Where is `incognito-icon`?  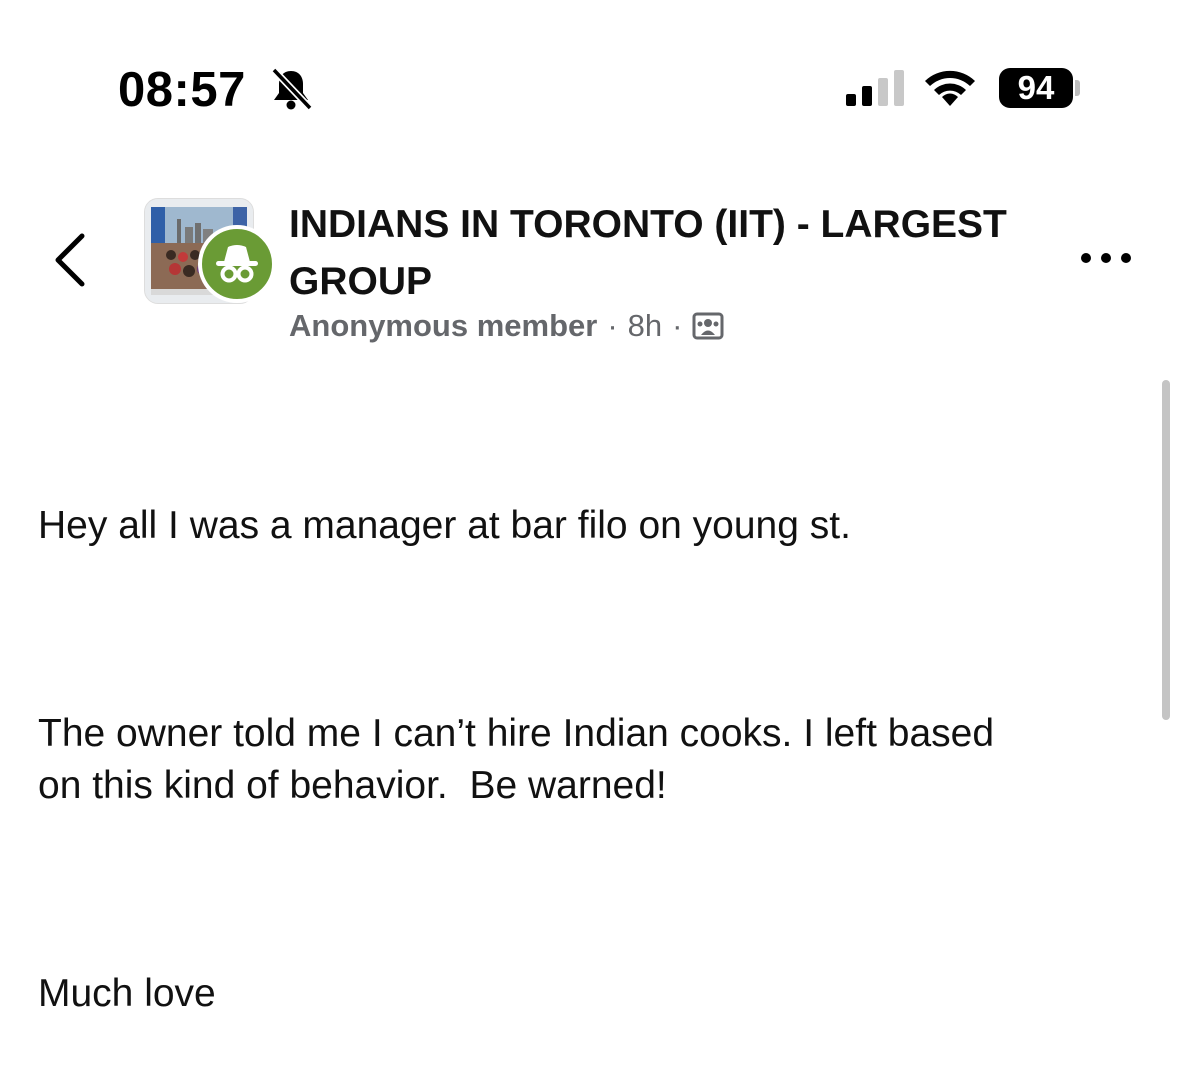
incognito-icon is located at coordinates (237, 264).